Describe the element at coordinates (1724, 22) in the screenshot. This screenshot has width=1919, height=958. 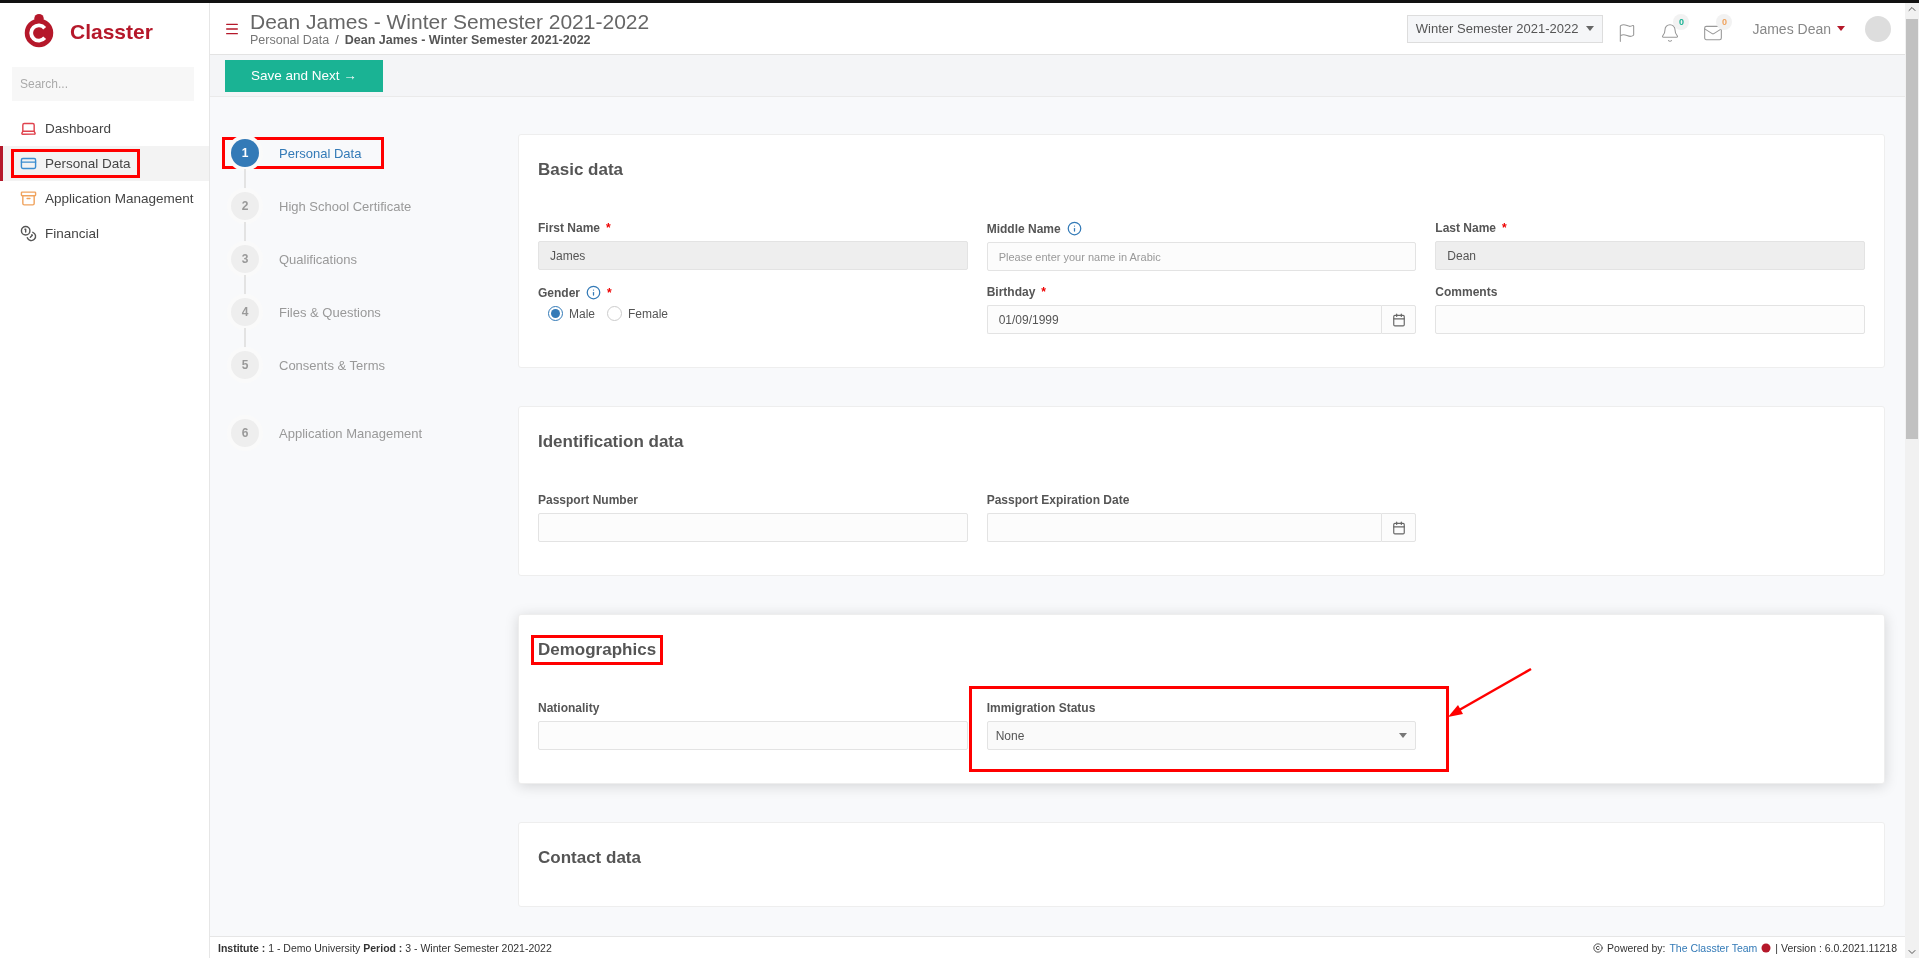
I see `message-count: 0` at that location.